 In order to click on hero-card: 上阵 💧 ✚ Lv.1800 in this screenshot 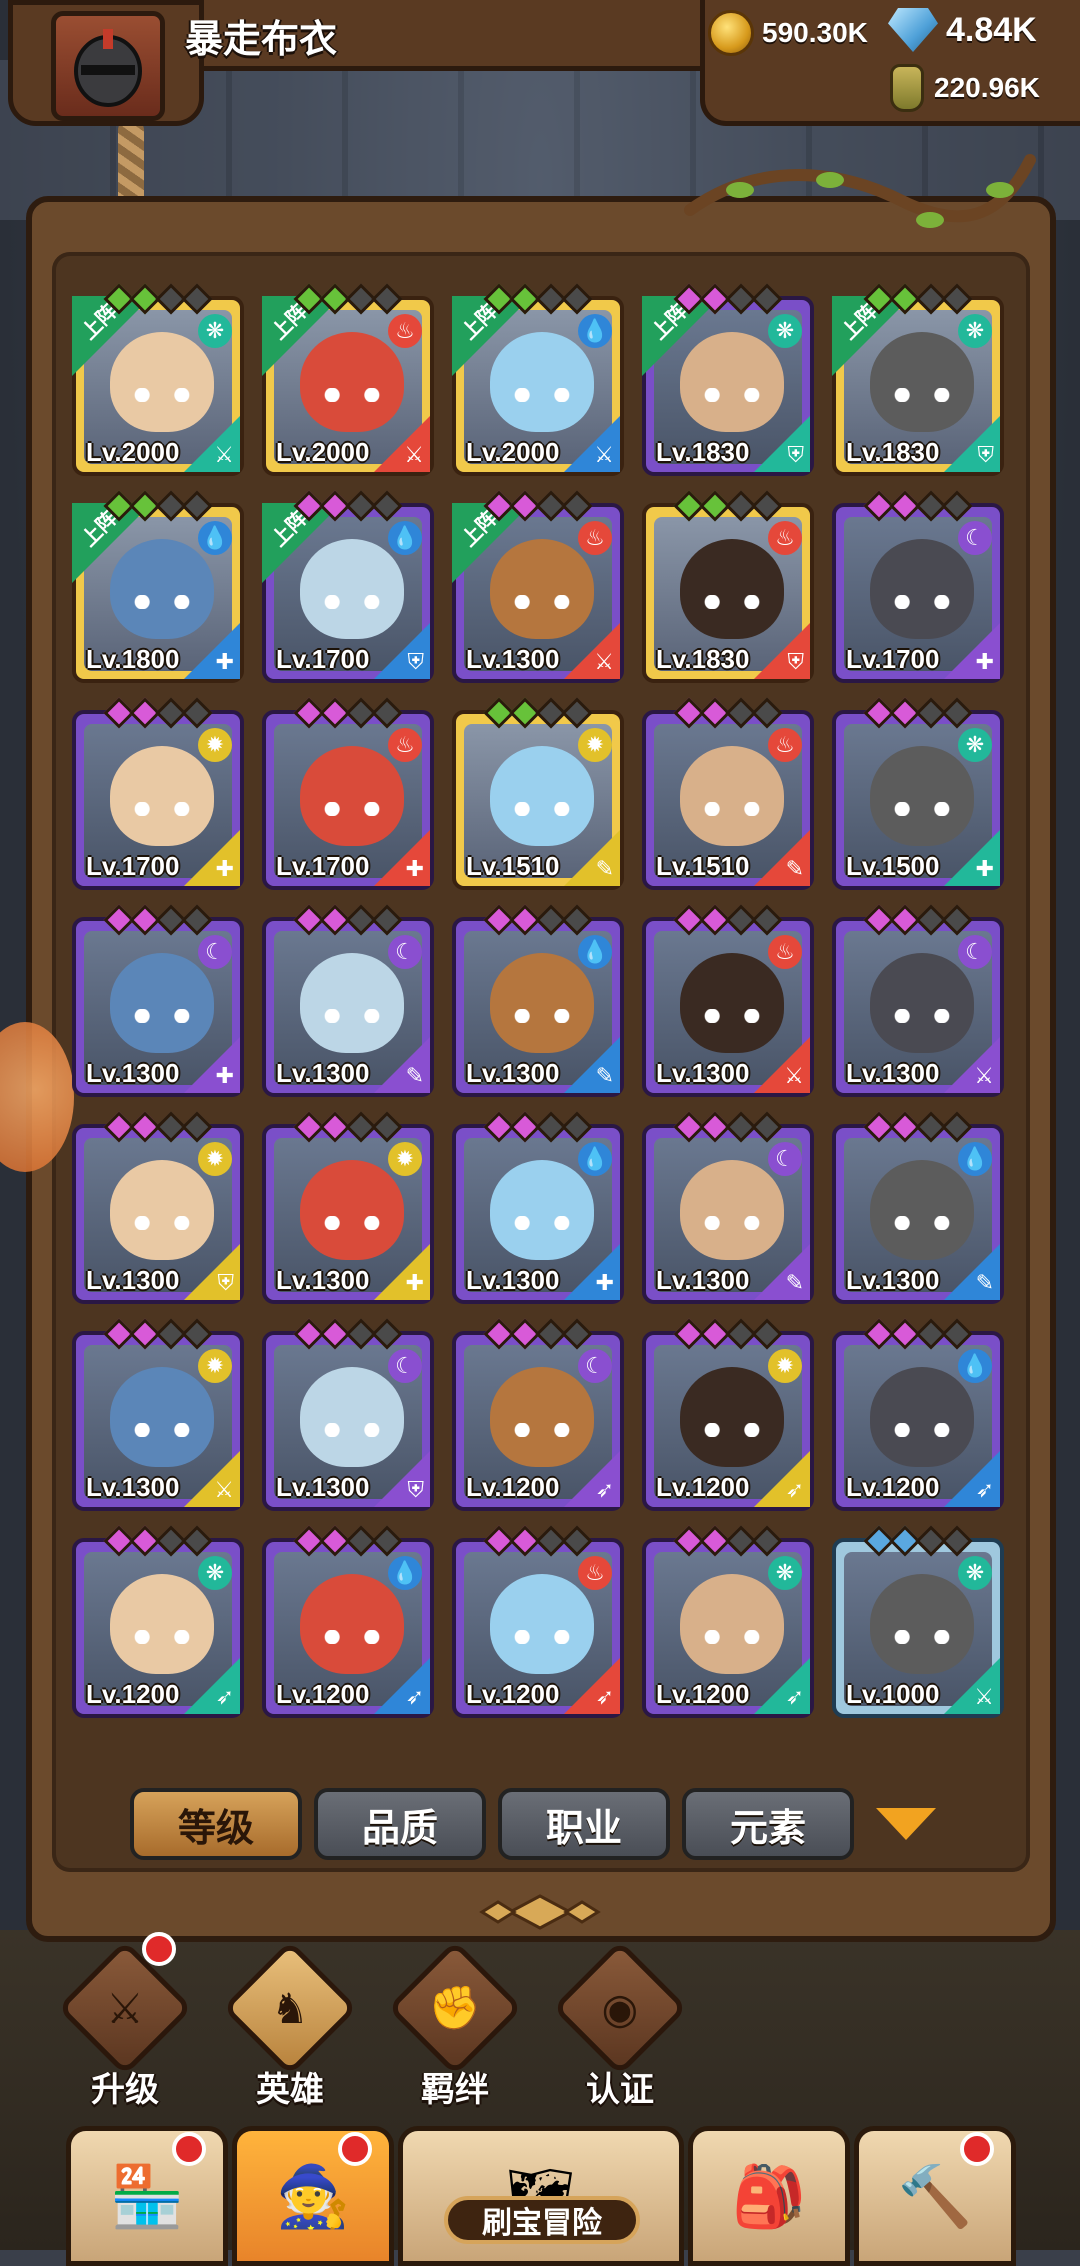, I will do `click(158, 586)`.